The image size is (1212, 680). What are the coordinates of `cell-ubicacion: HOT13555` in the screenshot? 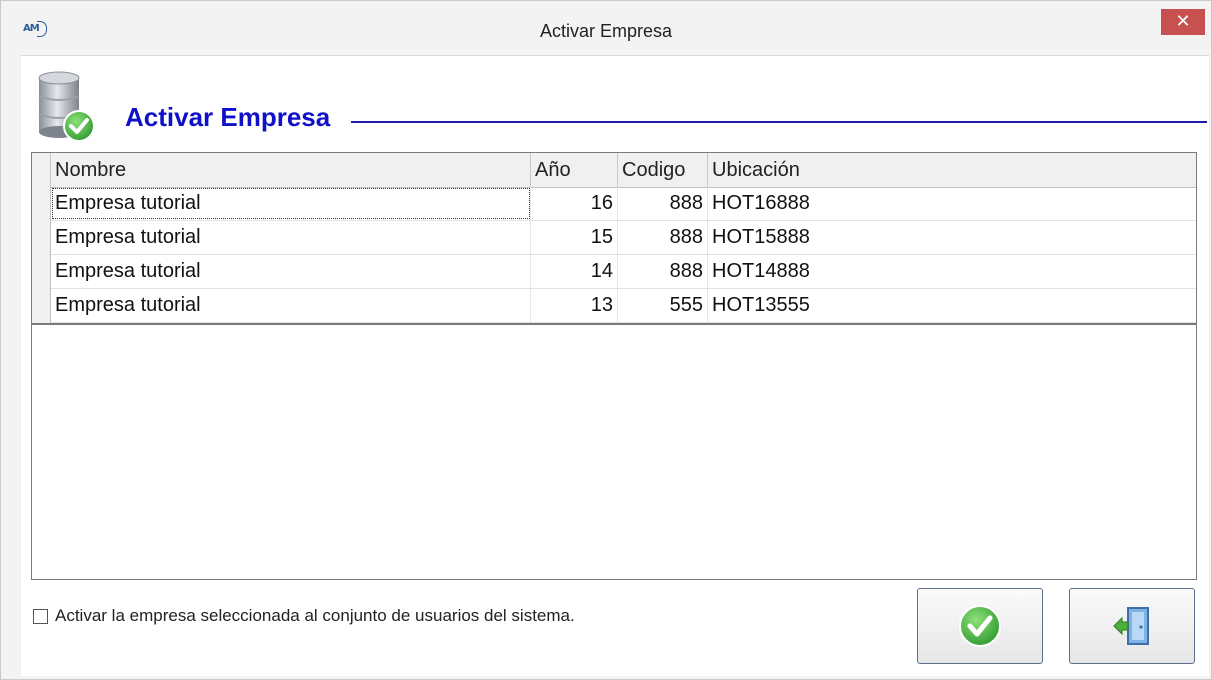 It's located at (952, 305).